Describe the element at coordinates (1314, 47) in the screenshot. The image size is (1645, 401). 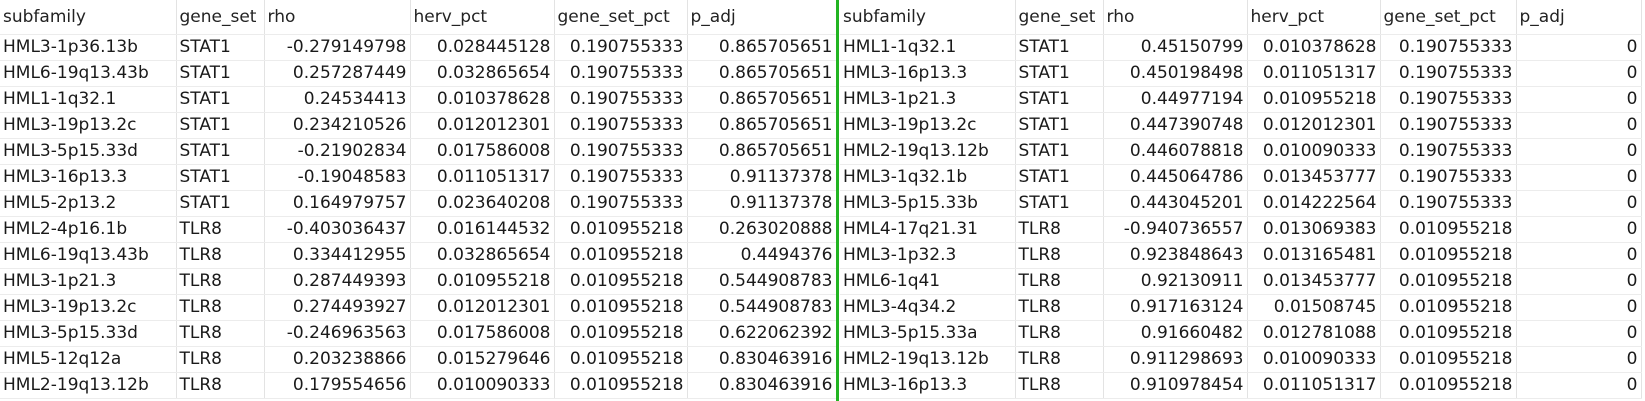
I see `table-cell: 0.010378628` at that location.